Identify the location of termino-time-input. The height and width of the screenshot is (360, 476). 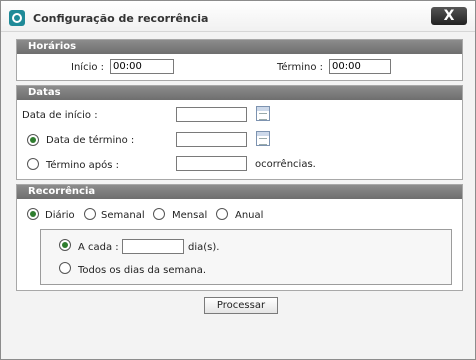
(360, 66).